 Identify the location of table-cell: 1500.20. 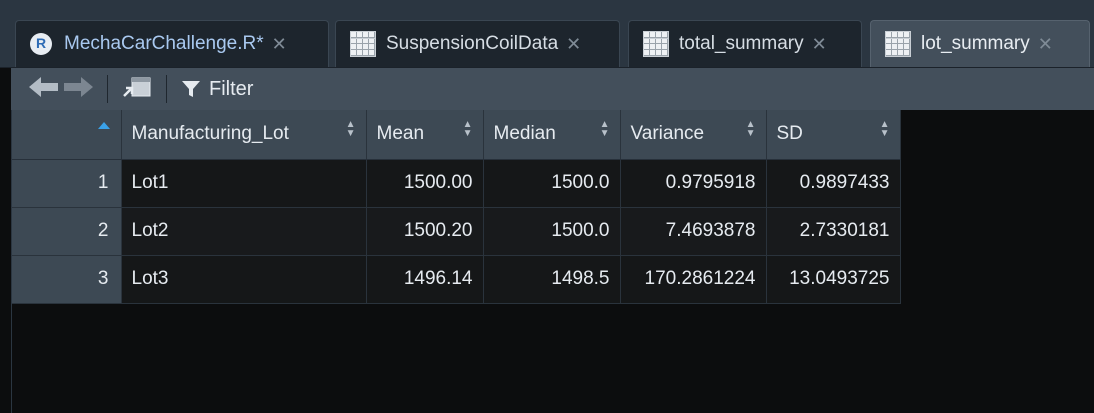
(425, 231).